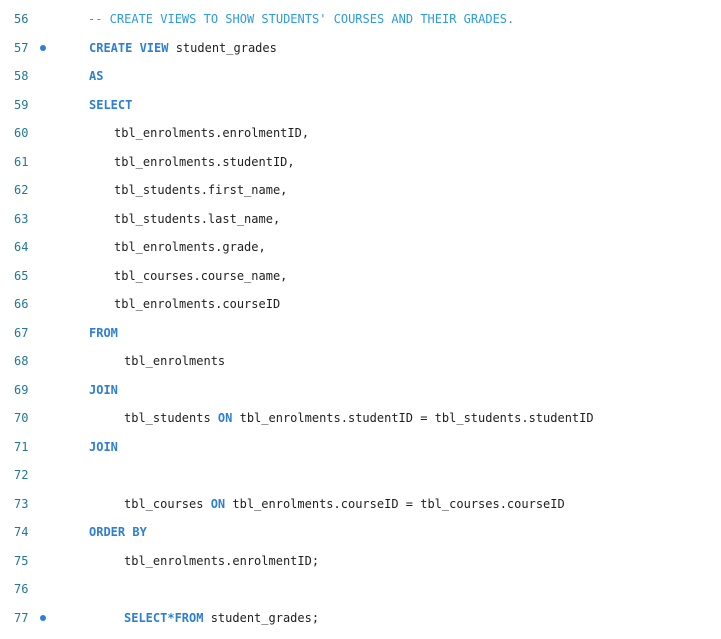 Image resolution: width=721 pixels, height=639 pixels. What do you see at coordinates (40, 162) in the screenshot?
I see `line-gutter: 61` at bounding box center [40, 162].